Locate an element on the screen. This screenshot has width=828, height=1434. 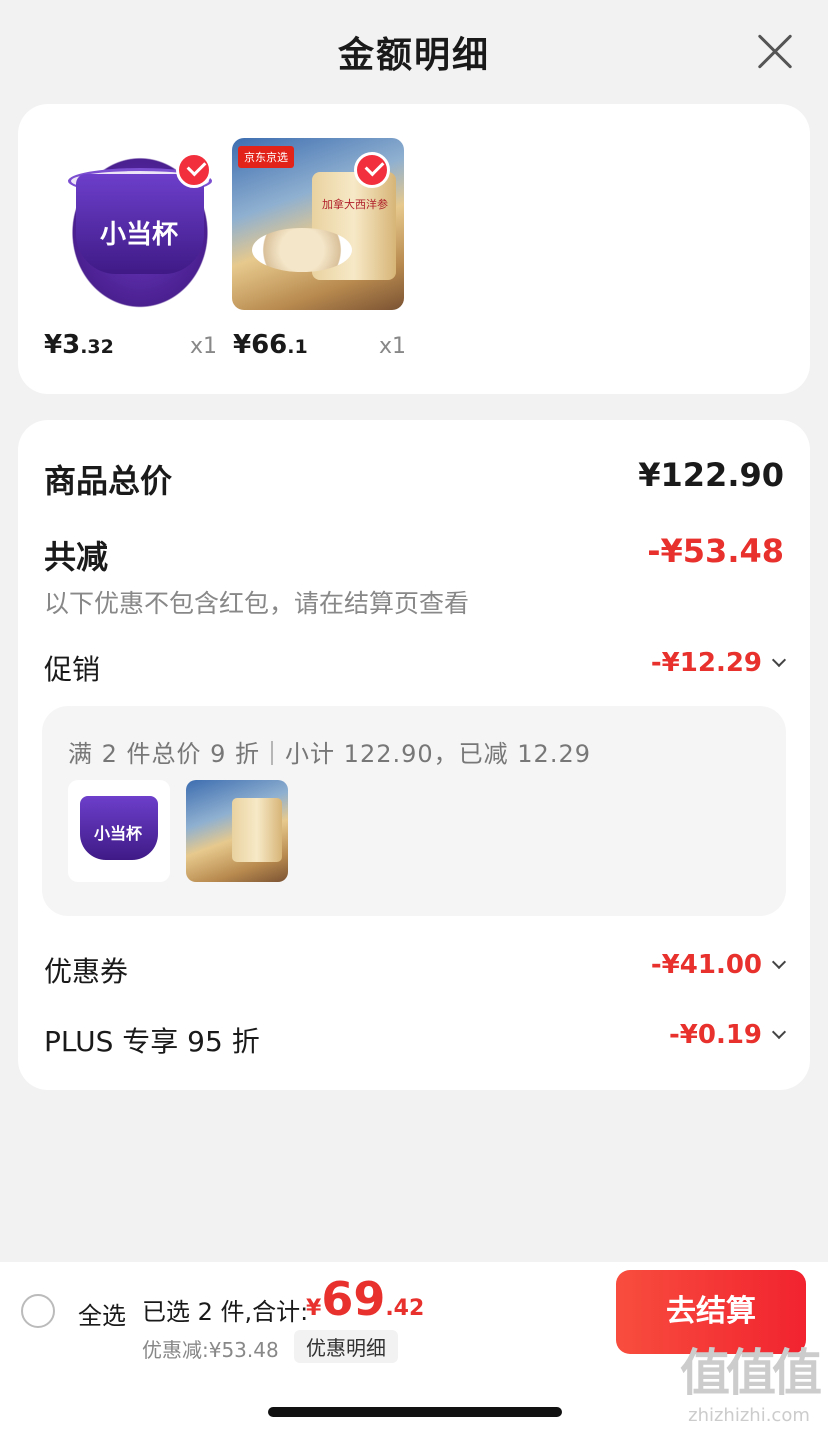
total-value: ¥122.90 is located at coordinates (711, 475).